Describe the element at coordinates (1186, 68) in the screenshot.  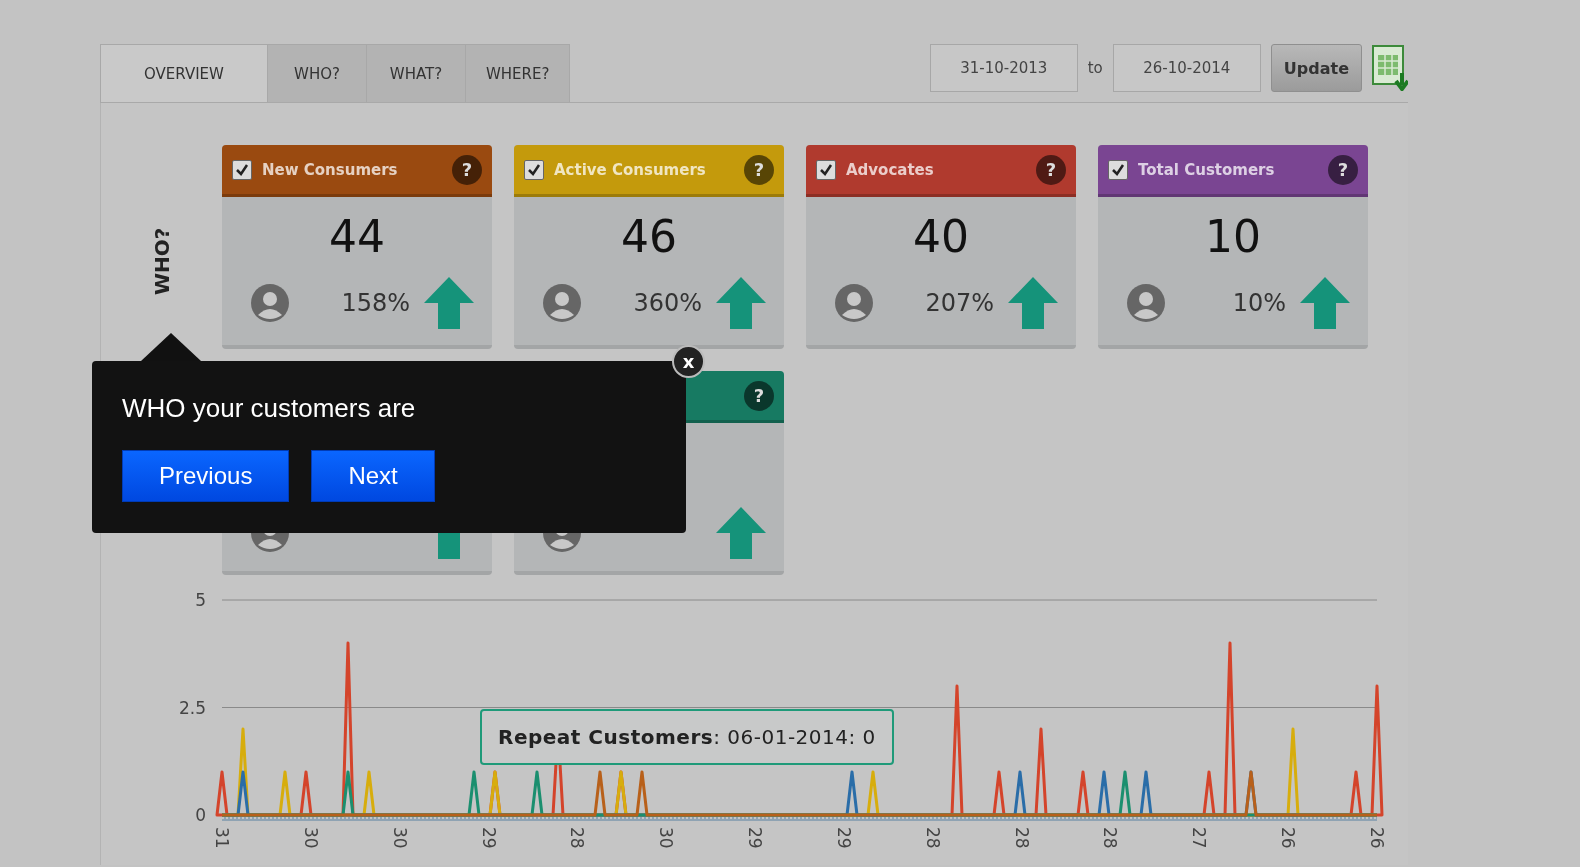
I see `end-date-field: 26-10-2014` at that location.